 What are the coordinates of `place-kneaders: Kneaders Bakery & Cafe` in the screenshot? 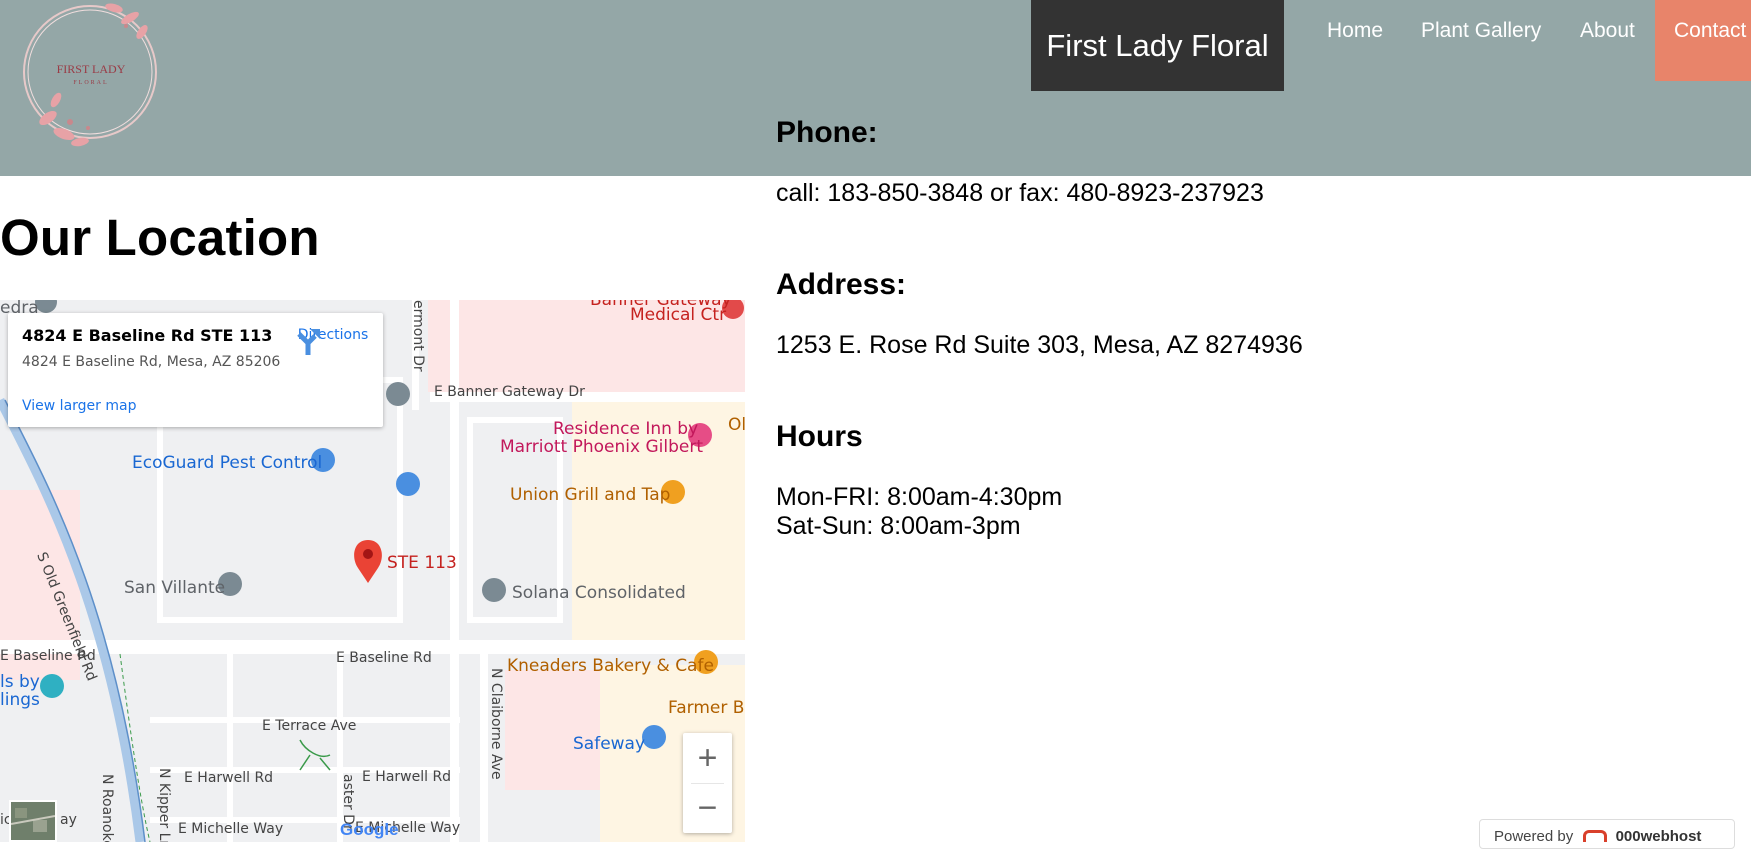 It's located at (610, 666).